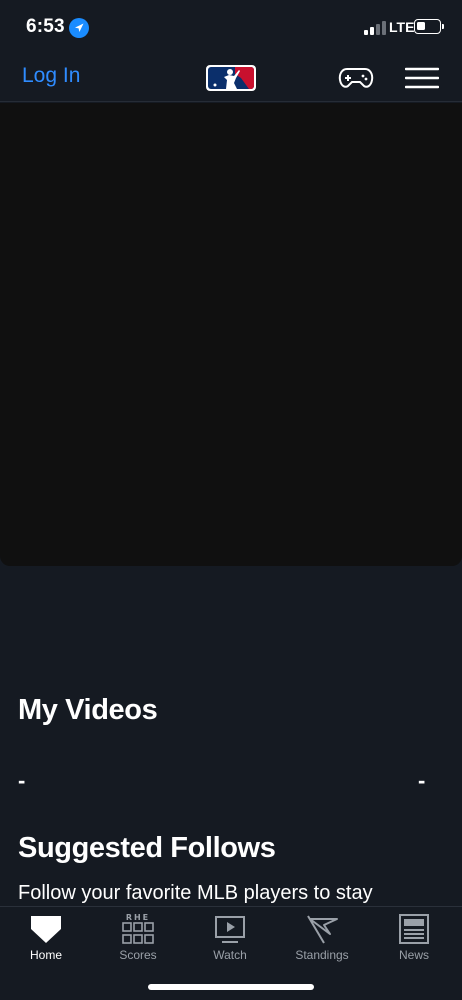 The width and height of the screenshot is (462, 1000). What do you see at coordinates (51, 76) in the screenshot?
I see `login-button: Log In` at bounding box center [51, 76].